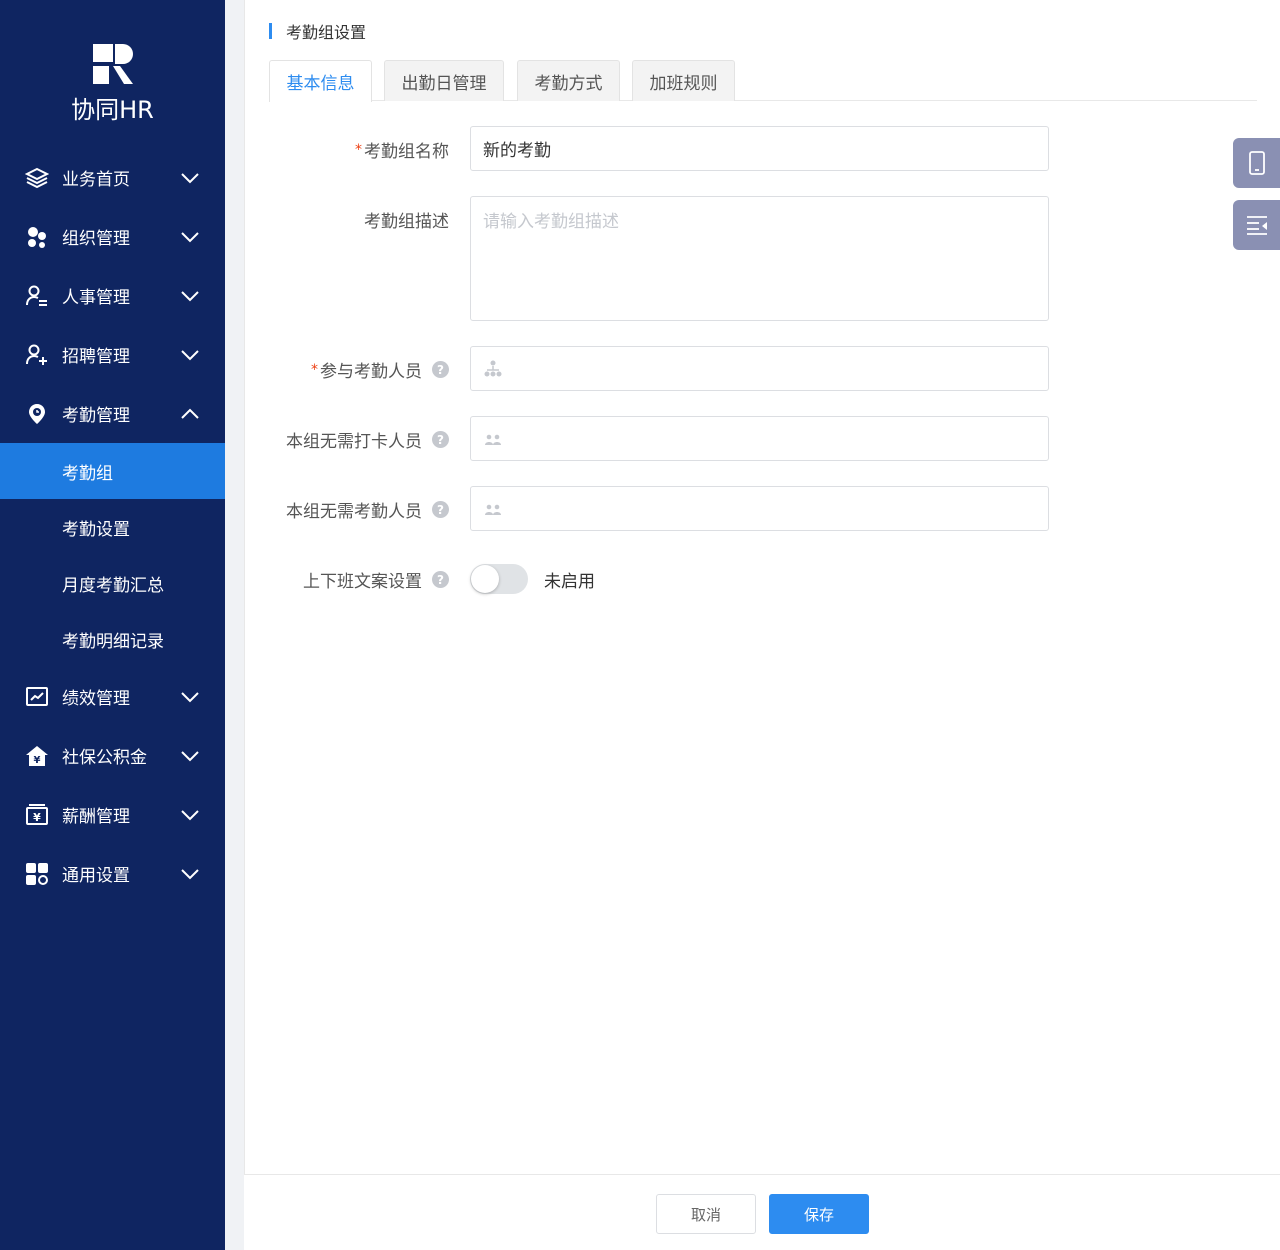 Image resolution: width=1280 pixels, height=1250 pixels. Describe the element at coordinates (569, 582) in the screenshot. I see `shift-text-status: 未启用` at that location.